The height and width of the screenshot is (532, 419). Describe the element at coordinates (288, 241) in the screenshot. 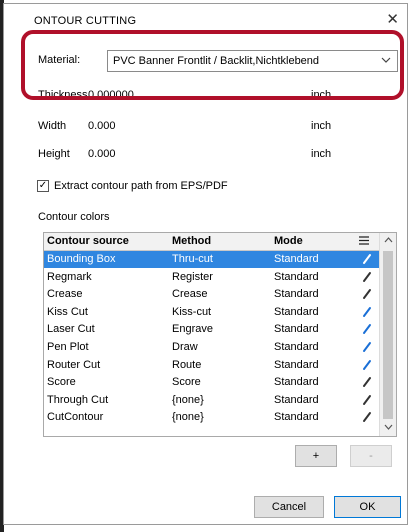

I see `column-header-mode: Mode` at that location.